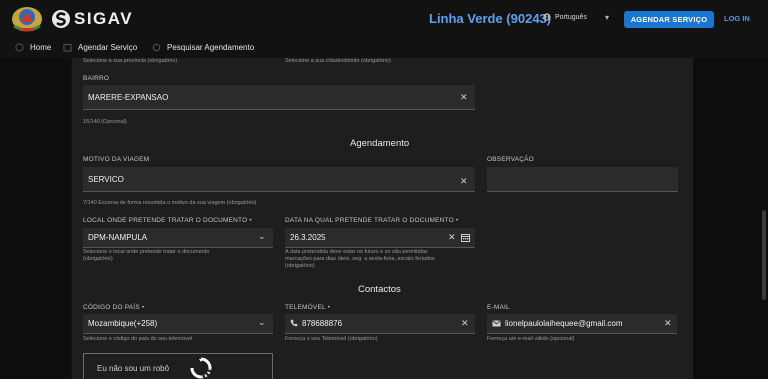 The image size is (768, 379). I want to click on observacao-field, so click(582, 179).